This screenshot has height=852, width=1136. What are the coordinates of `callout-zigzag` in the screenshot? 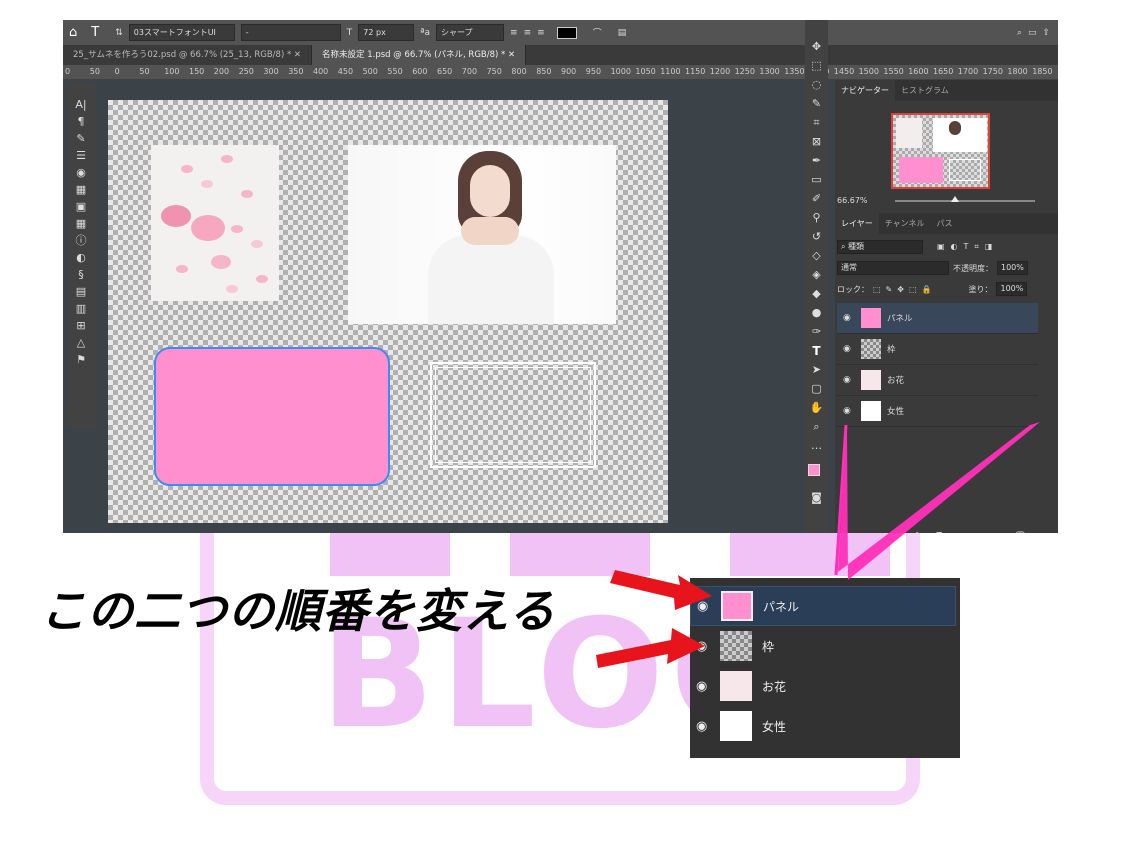 It's located at (939, 501).